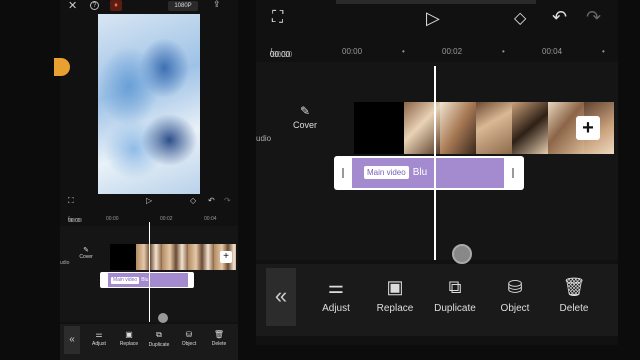 Image resolution: width=640 pixels, height=360 pixels. Describe the element at coordinates (217, 5) in the screenshot. I see `export-icon: ⇪` at that location.